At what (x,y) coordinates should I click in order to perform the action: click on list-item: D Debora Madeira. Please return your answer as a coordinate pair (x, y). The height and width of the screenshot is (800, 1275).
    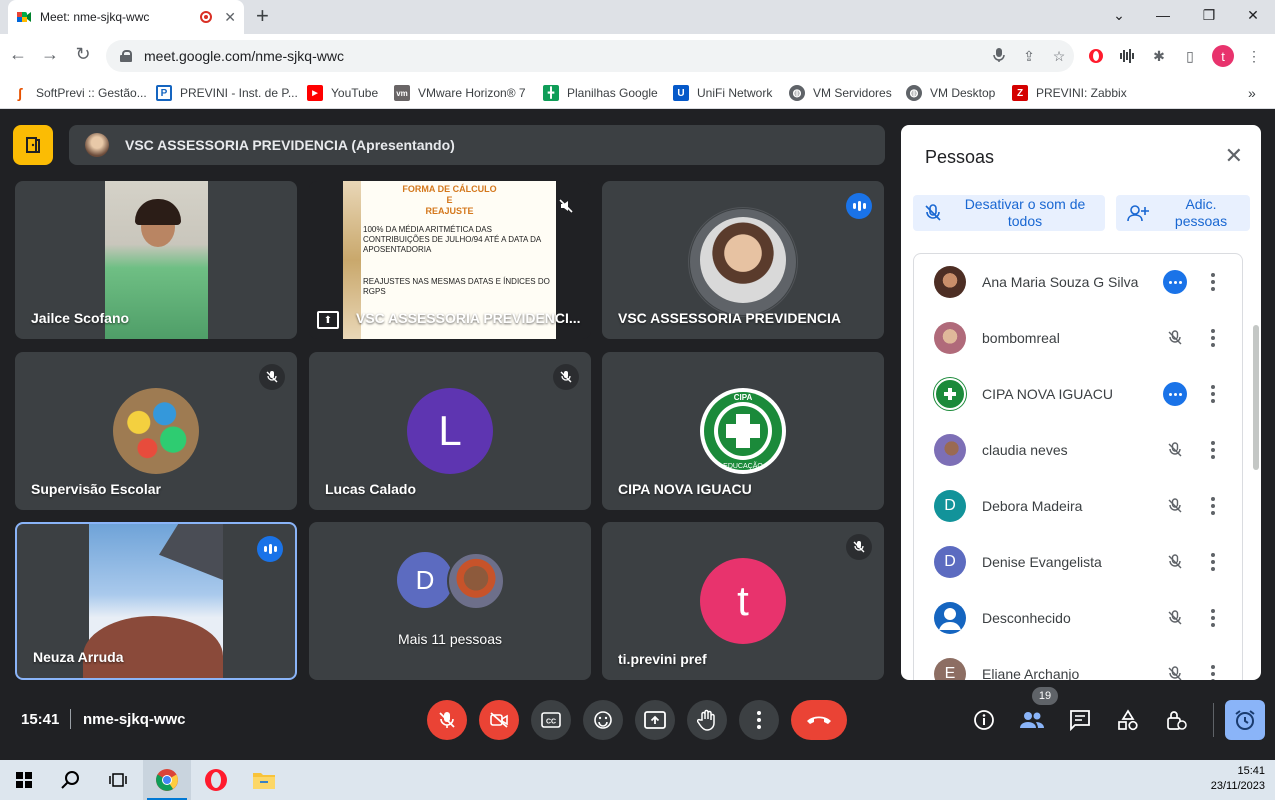
    Looking at the image, I should click on (1078, 506).